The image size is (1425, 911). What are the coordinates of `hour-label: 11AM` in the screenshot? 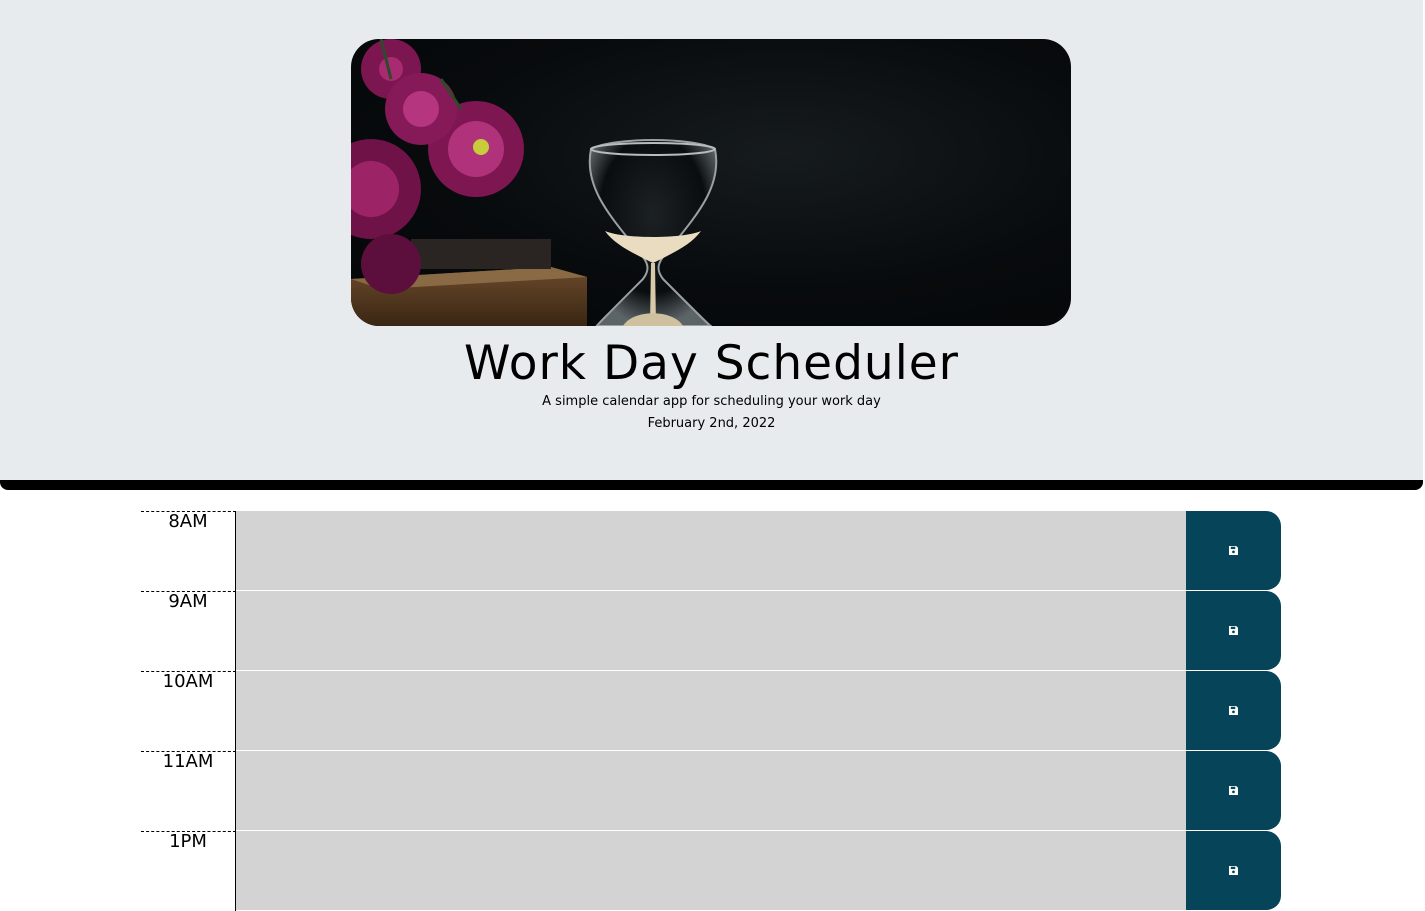 It's located at (188, 791).